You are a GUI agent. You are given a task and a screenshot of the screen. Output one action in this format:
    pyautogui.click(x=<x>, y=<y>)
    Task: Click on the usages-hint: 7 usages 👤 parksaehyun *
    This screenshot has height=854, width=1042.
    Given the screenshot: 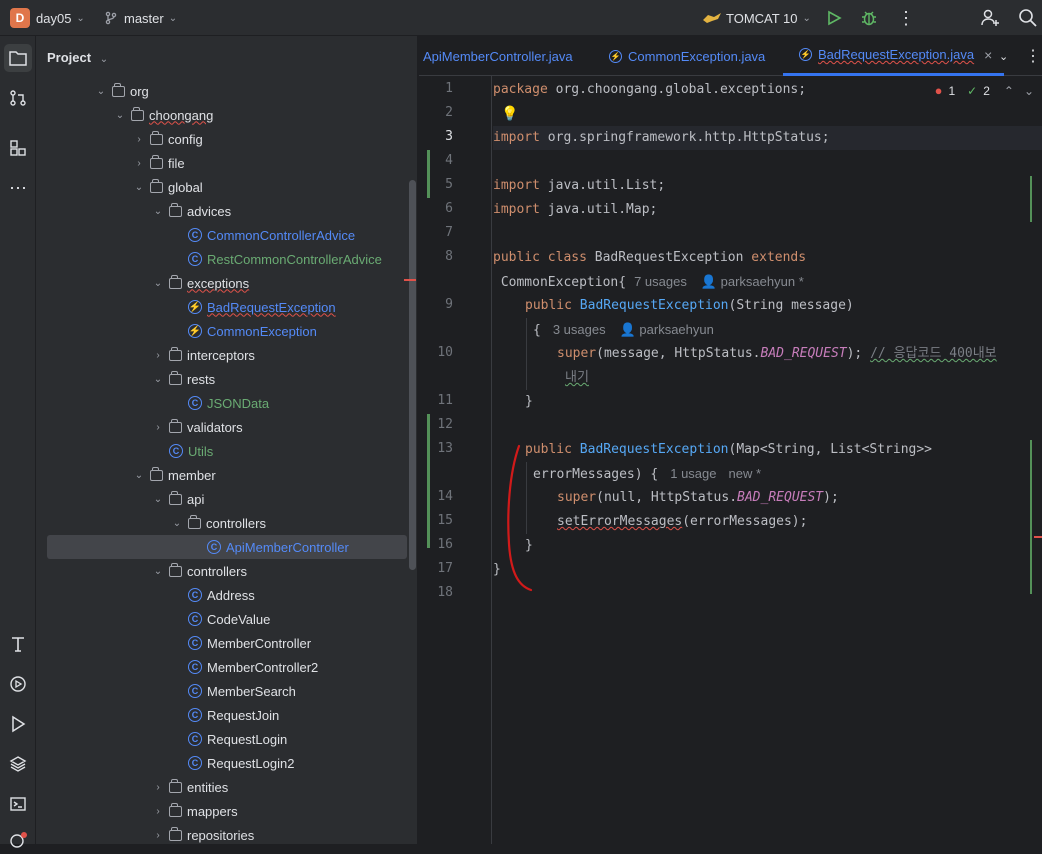 What is the action you would take?
    pyautogui.click(x=719, y=281)
    